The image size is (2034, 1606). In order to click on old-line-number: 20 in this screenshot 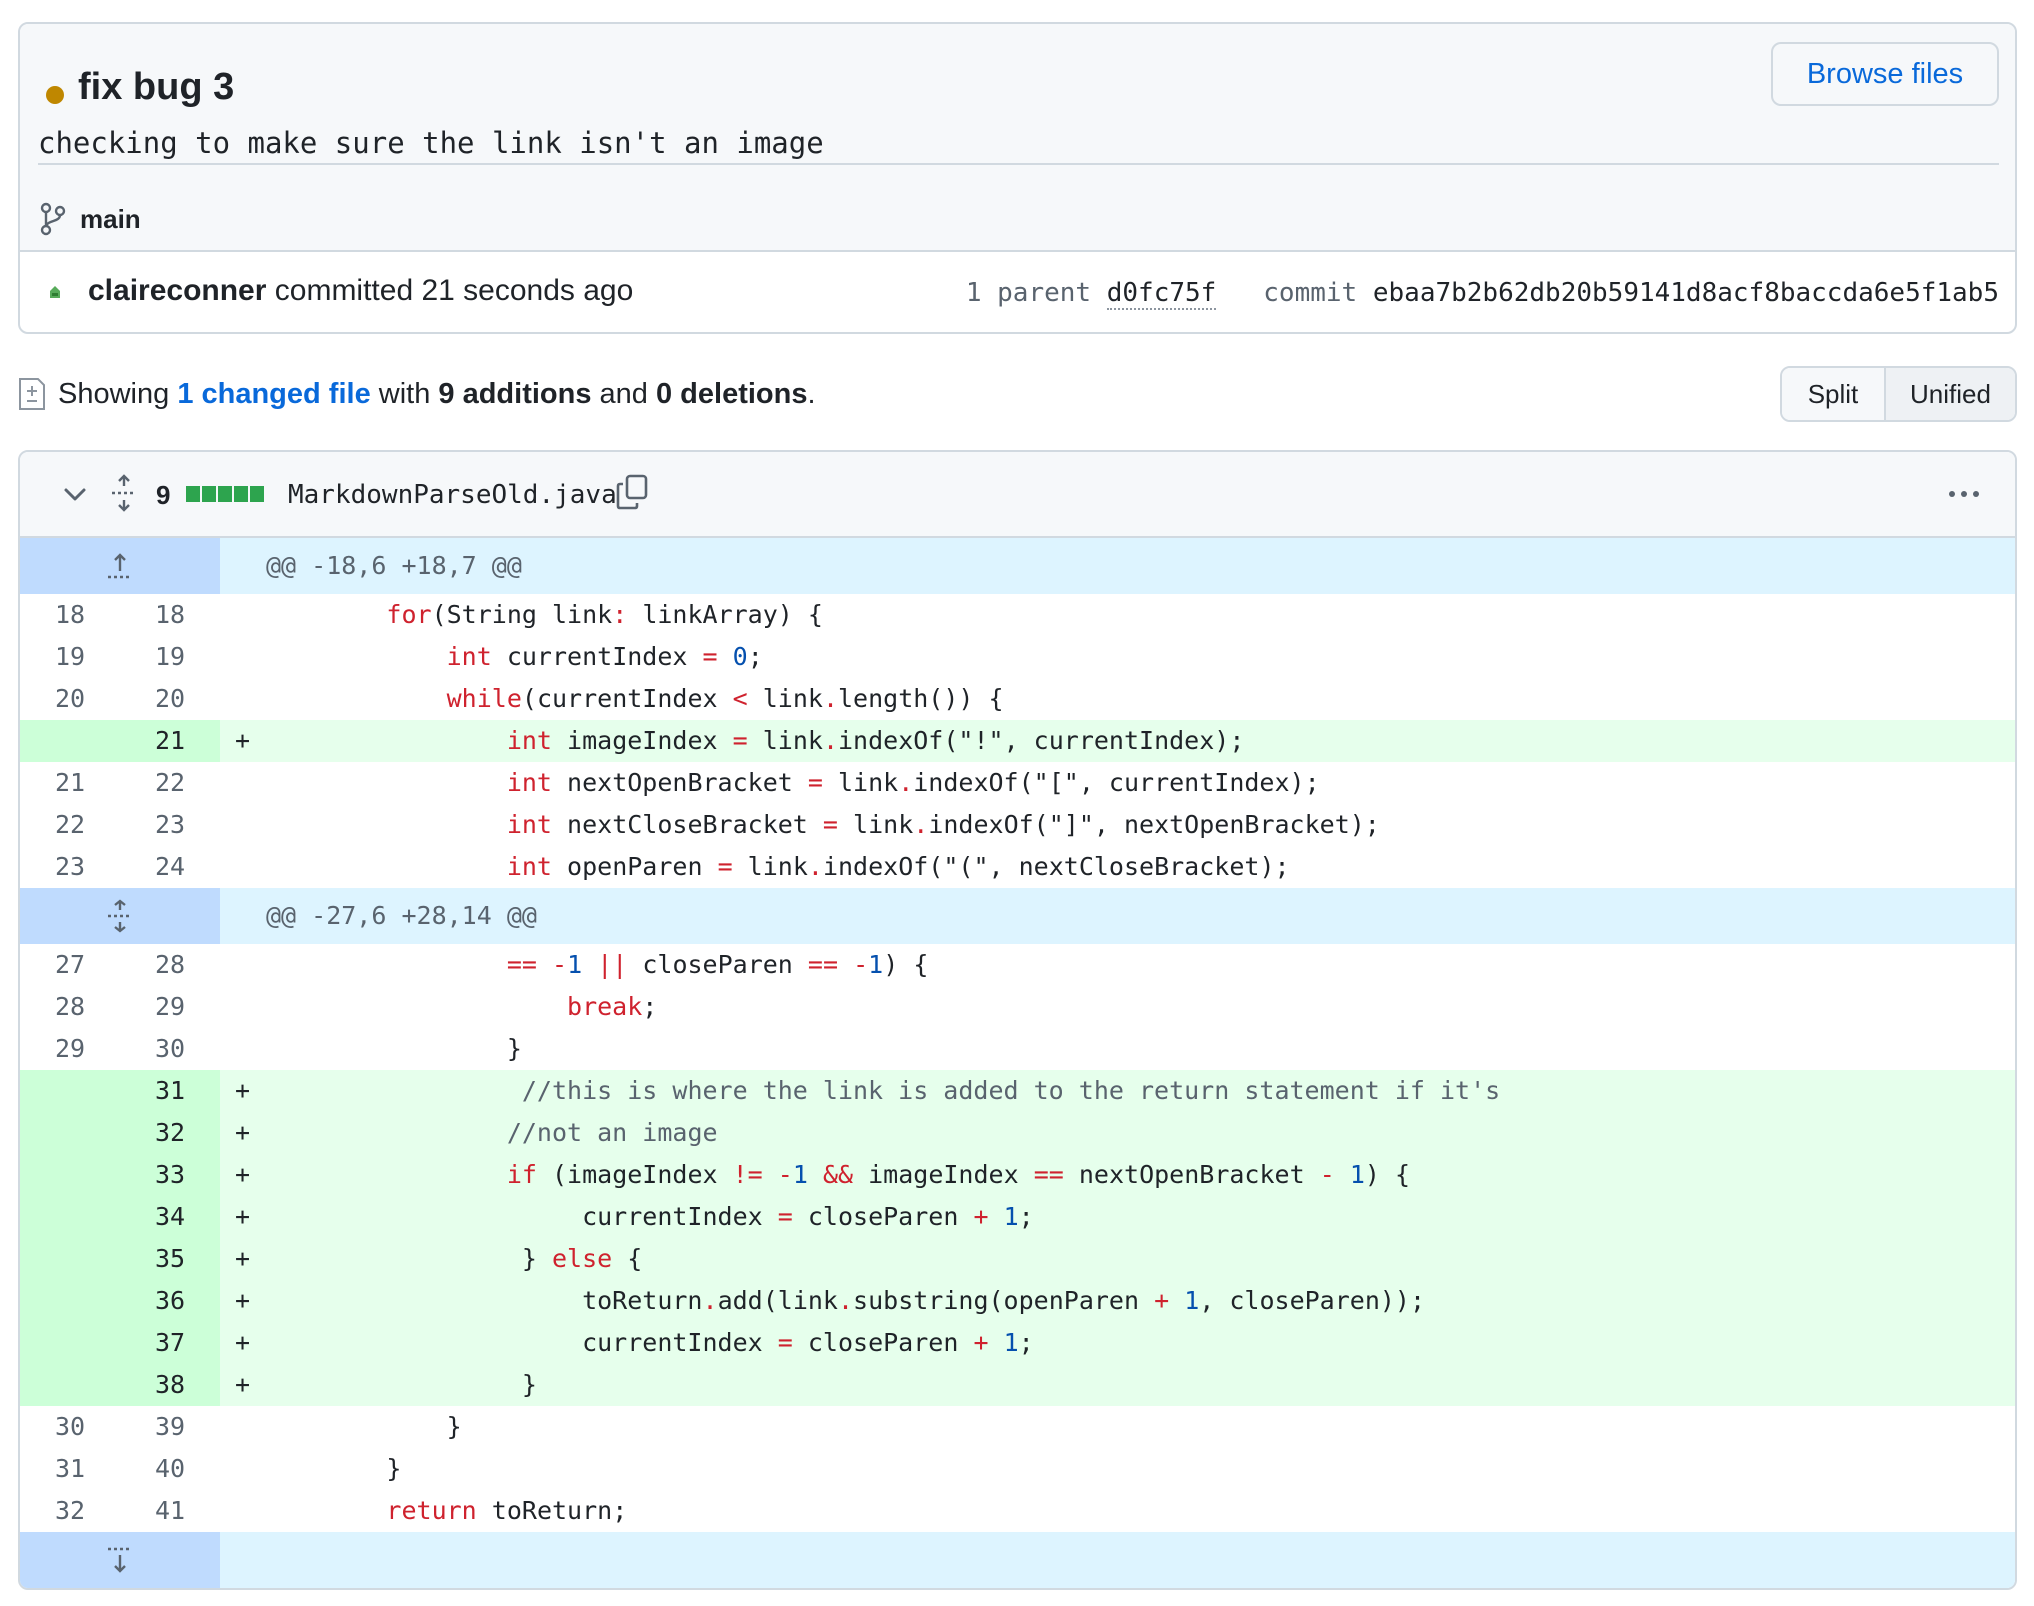, I will do `click(70, 699)`.